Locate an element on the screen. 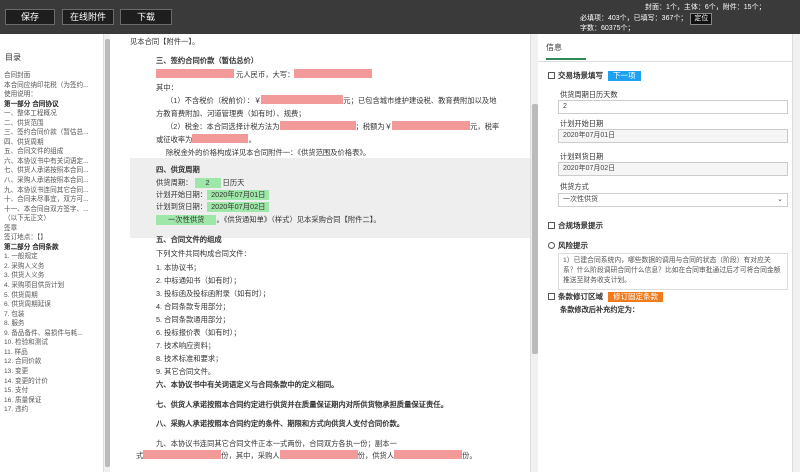 This screenshot has width=800, height=472. tax-method-label: （2）税金：本合同选择计税方法为 is located at coordinates (223, 126).